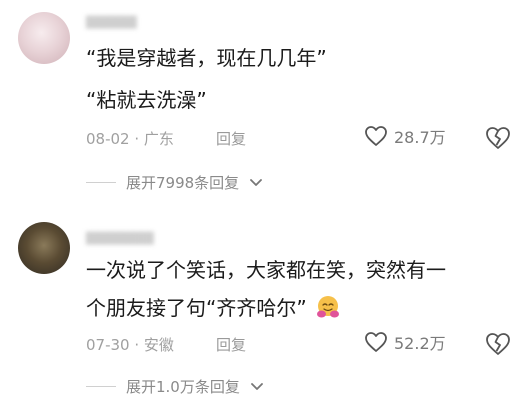 The width and height of the screenshot is (529, 402). I want to click on expand-replies: 展开7998条回复, so click(174, 182).